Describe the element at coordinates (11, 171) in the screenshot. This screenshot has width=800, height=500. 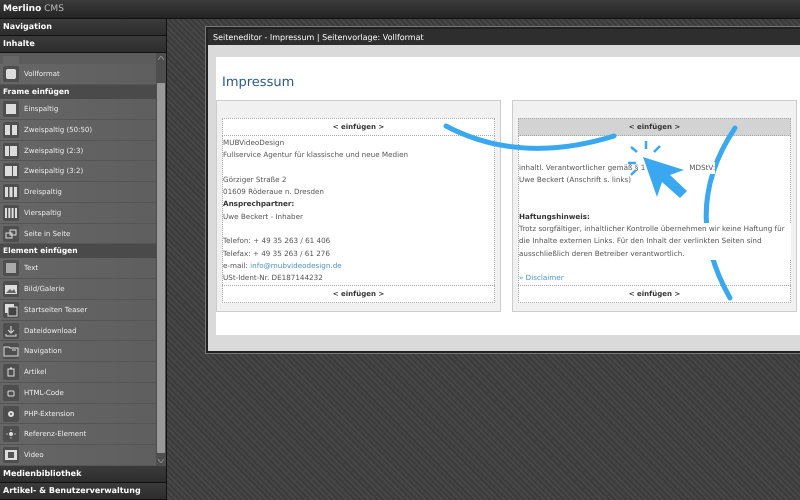
I see `cols32-icon` at that location.